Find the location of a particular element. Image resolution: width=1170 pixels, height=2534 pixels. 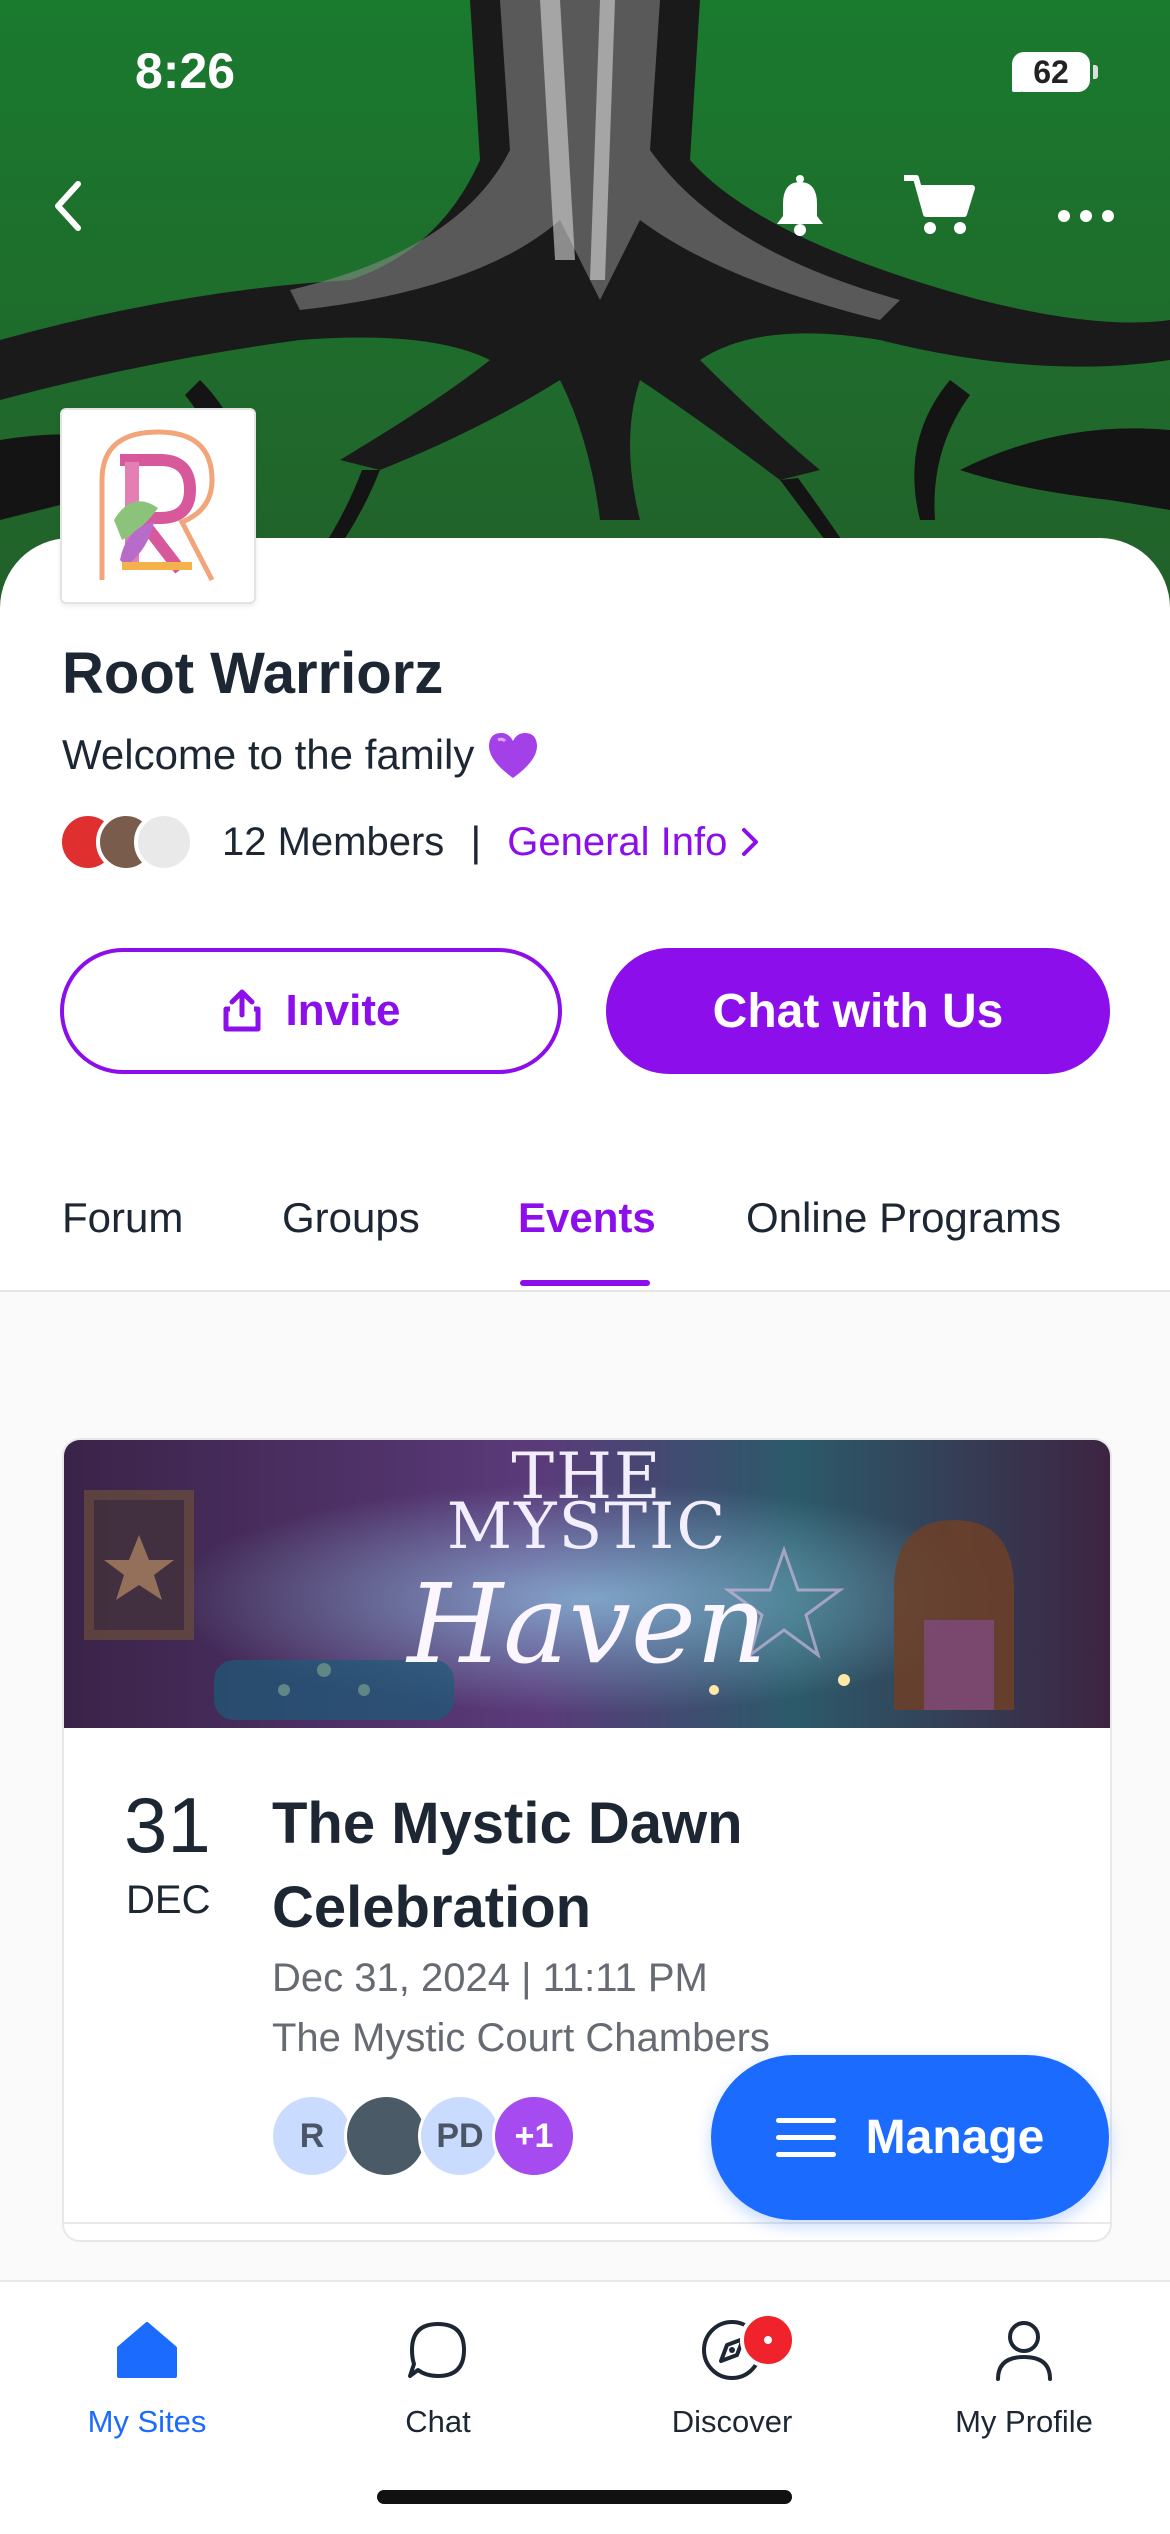

invite-button: Invite is located at coordinates (311, 1011).